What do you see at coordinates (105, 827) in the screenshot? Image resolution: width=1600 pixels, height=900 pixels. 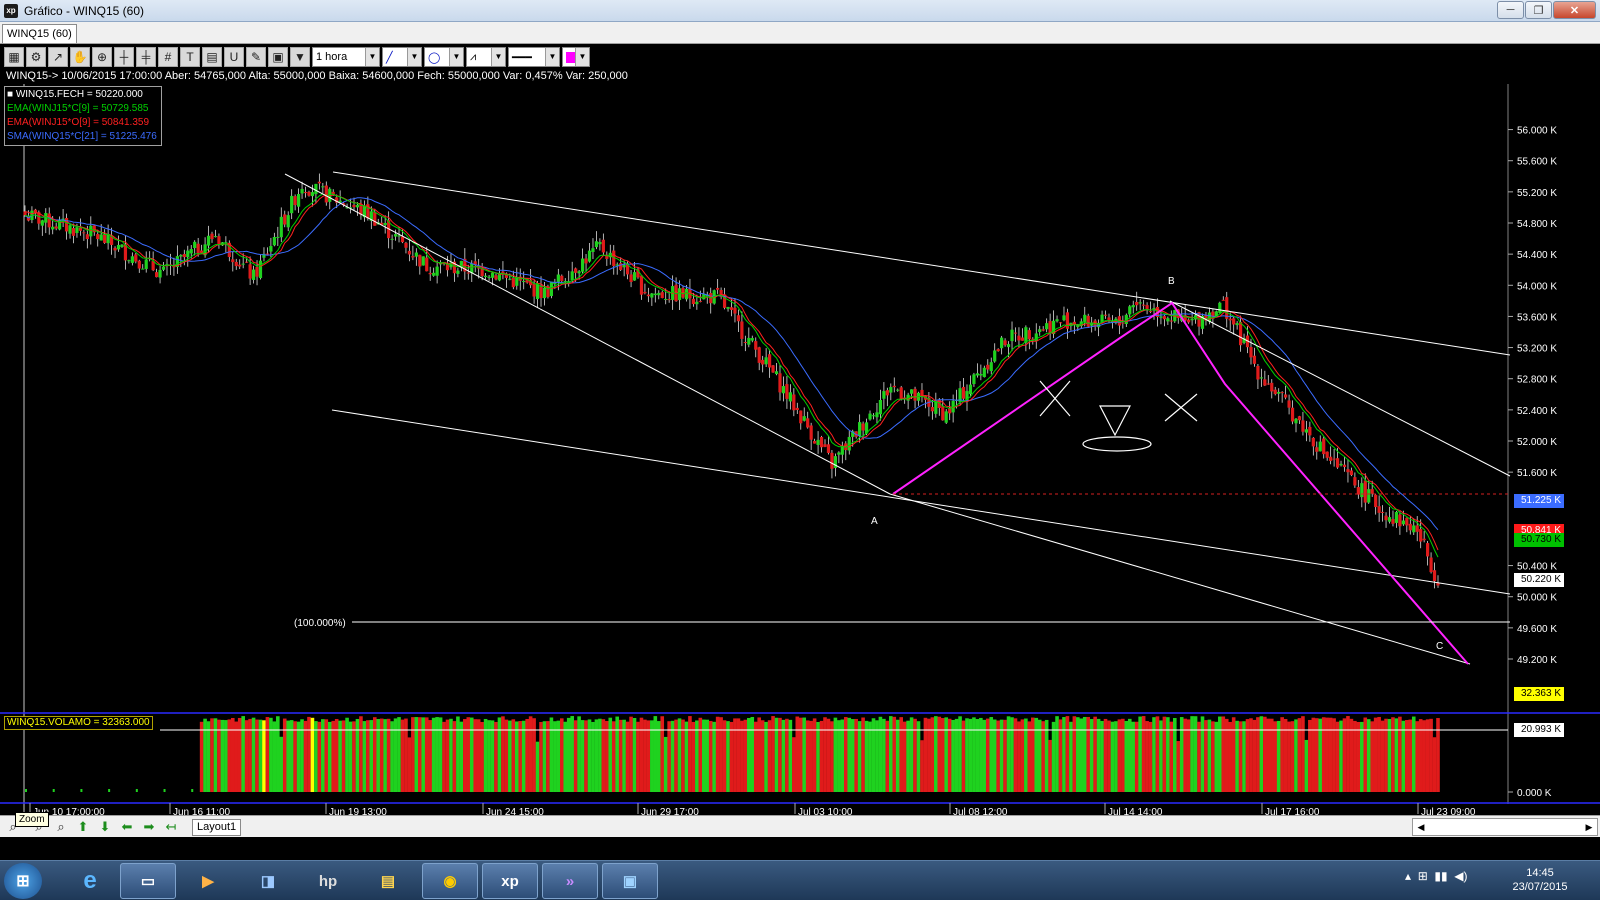 I see `arrow-down-icon: ⬇` at bounding box center [105, 827].